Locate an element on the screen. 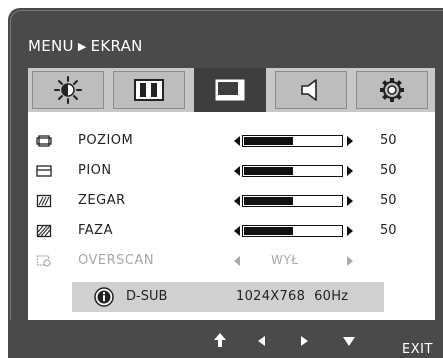 This screenshot has height=358, width=443. frequency-value: 60Hz is located at coordinates (331, 296).